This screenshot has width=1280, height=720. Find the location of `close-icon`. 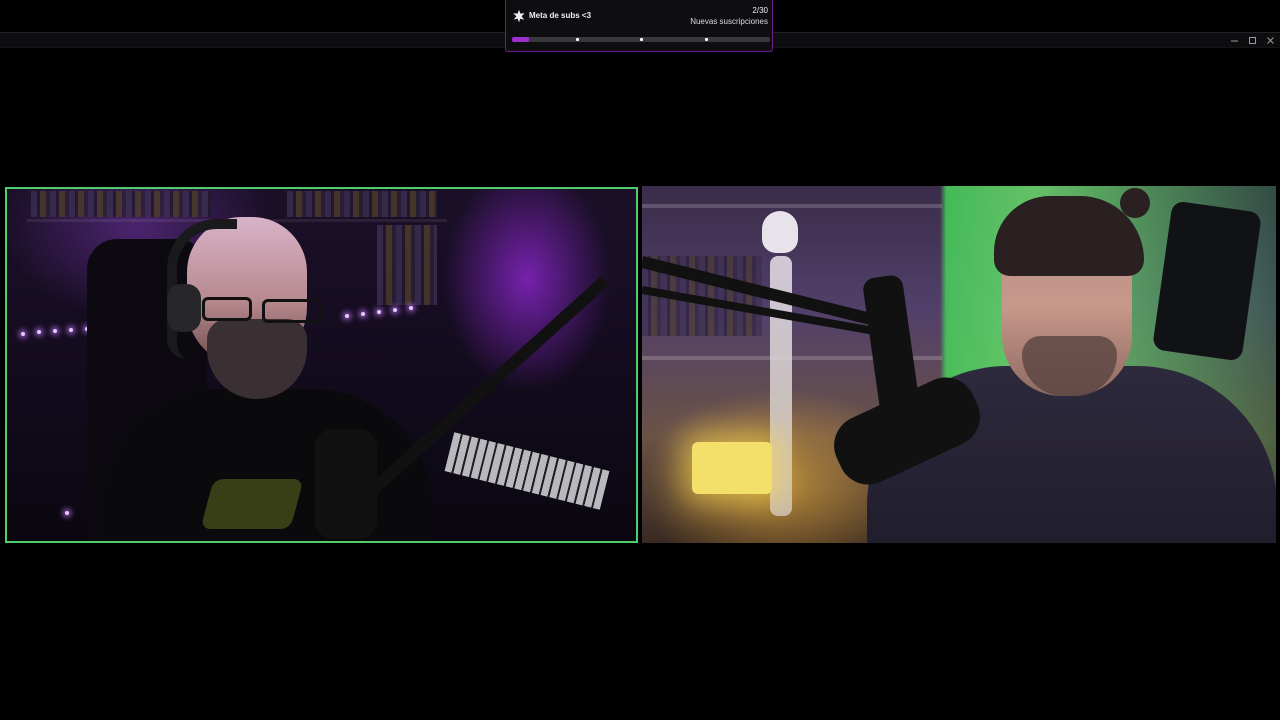

close-icon is located at coordinates (1270, 40).